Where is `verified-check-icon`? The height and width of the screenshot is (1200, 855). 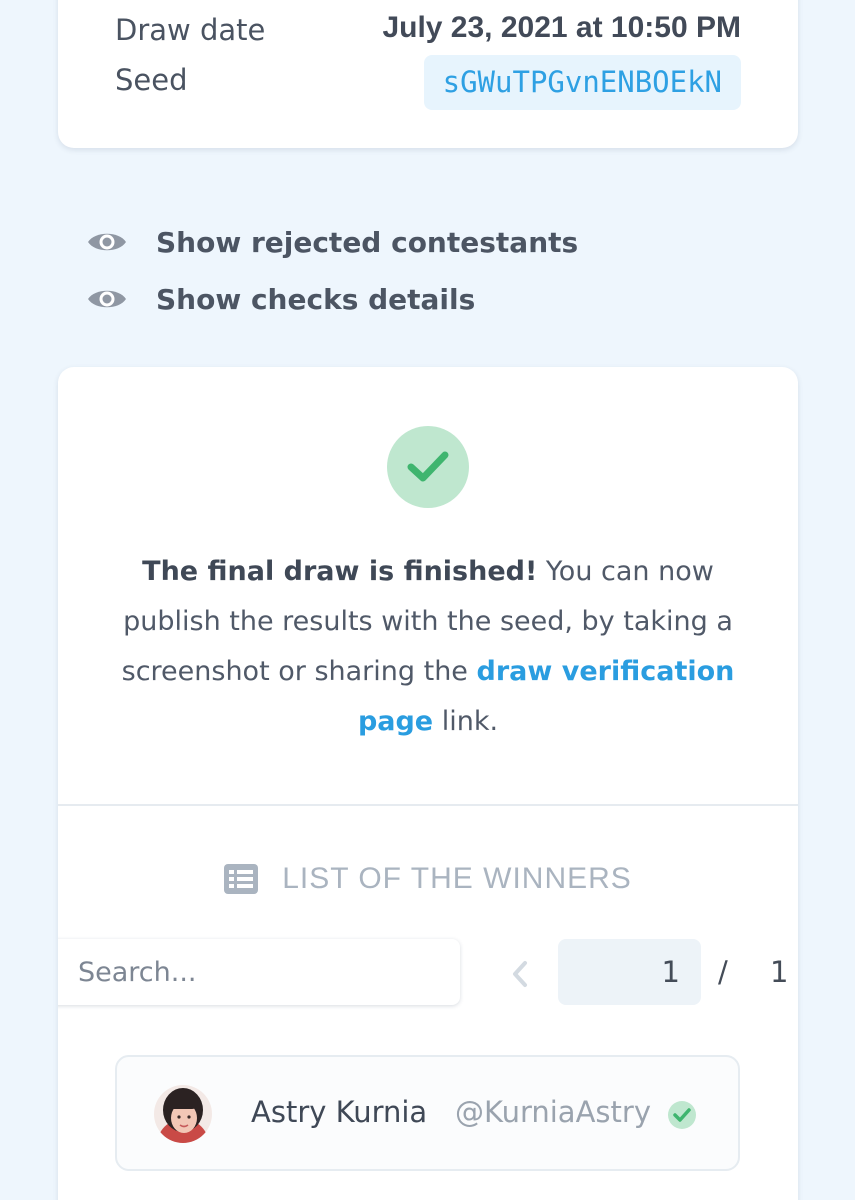 verified-check-icon is located at coordinates (682, 1115).